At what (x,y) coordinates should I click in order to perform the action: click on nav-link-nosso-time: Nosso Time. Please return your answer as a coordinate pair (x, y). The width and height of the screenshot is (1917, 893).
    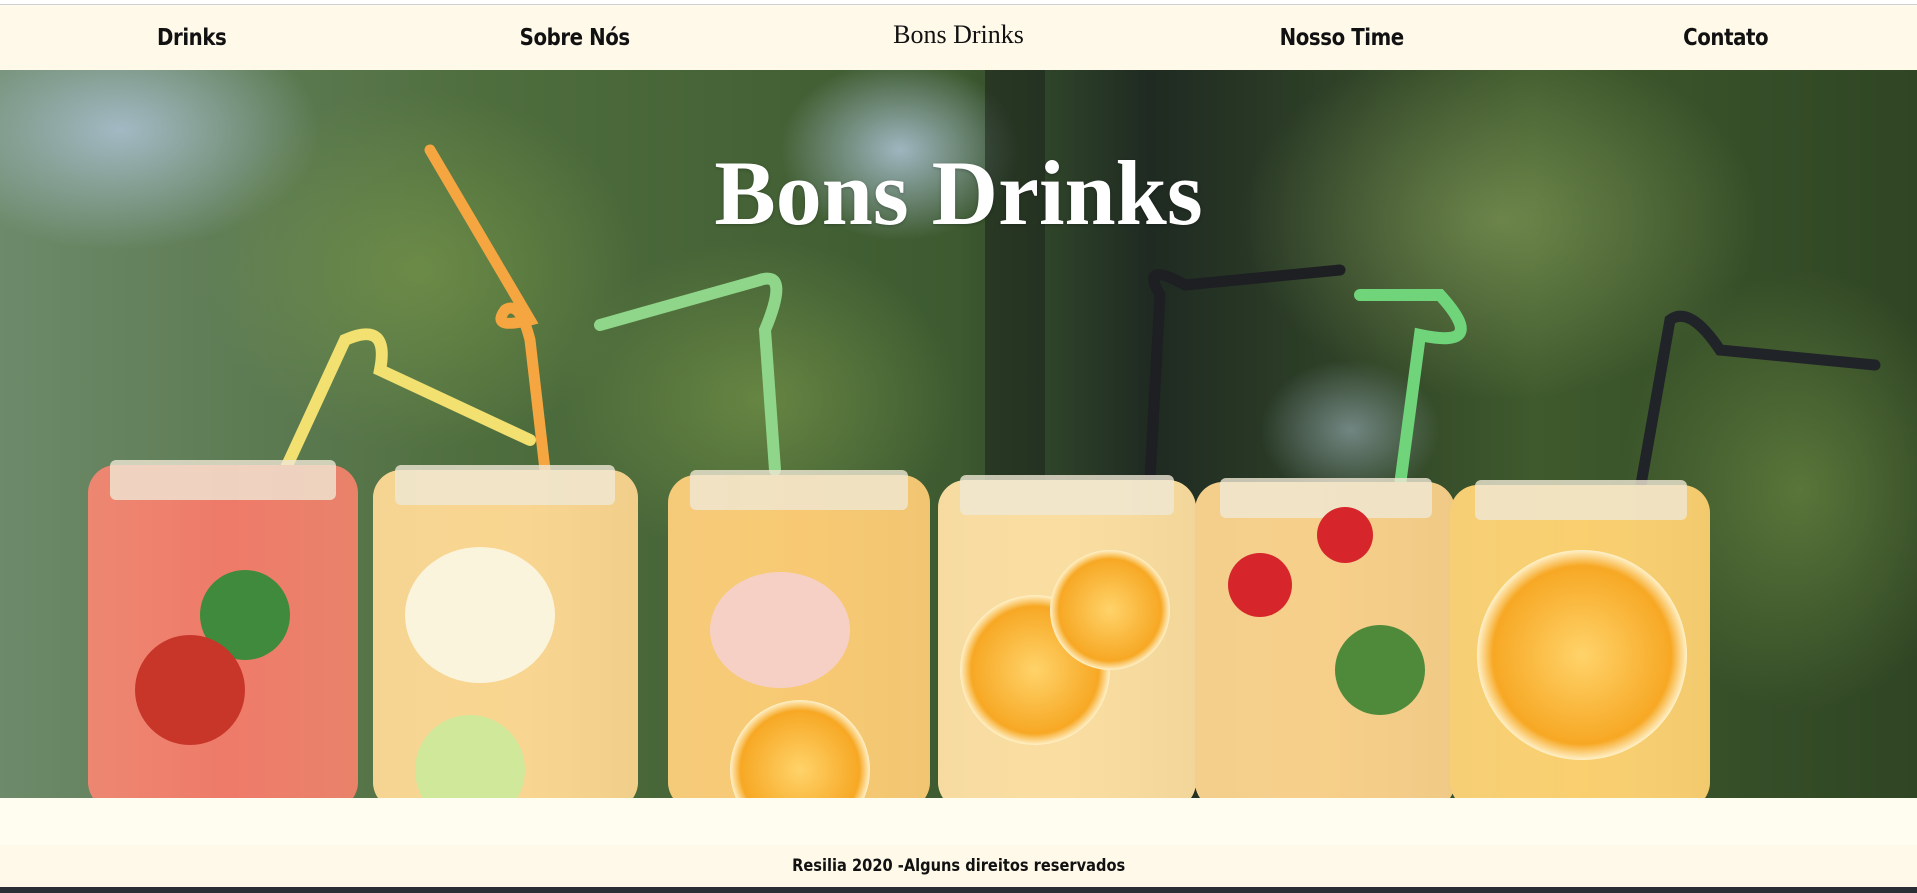
    Looking at the image, I should click on (1342, 38).